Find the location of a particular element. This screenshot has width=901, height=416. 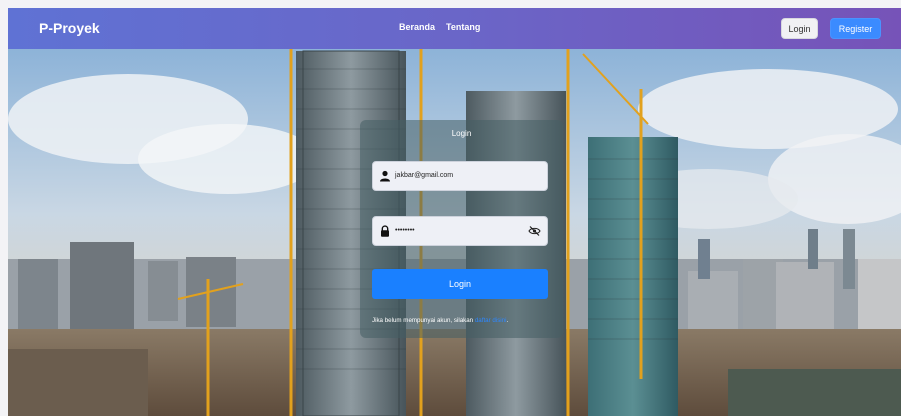

navbar: P-Proyek Beranda Tentang Login Register is located at coordinates (454, 28).